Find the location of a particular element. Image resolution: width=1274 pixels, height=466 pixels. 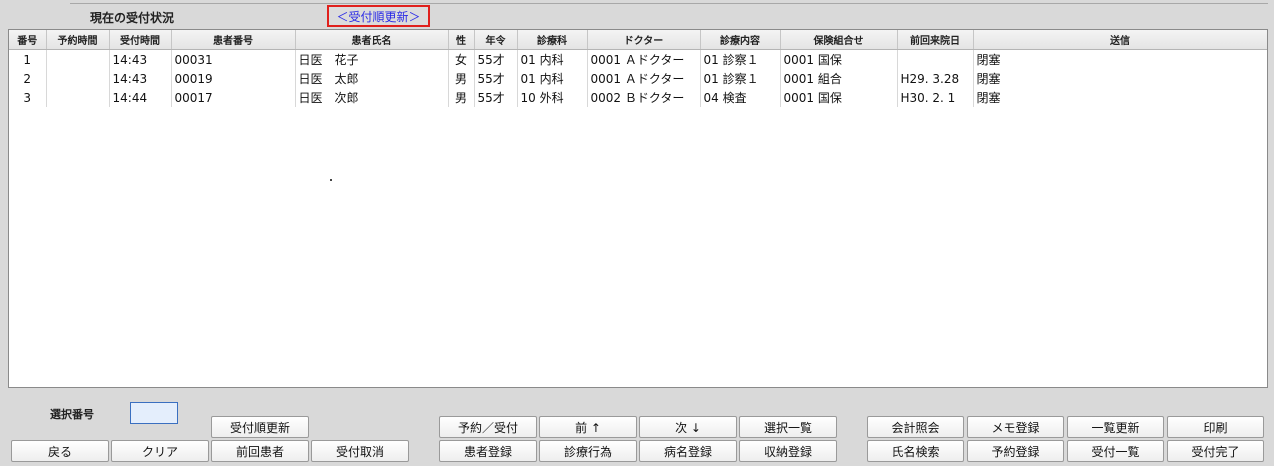

cell-last-visit: H30. 2. 1 is located at coordinates (935, 97).